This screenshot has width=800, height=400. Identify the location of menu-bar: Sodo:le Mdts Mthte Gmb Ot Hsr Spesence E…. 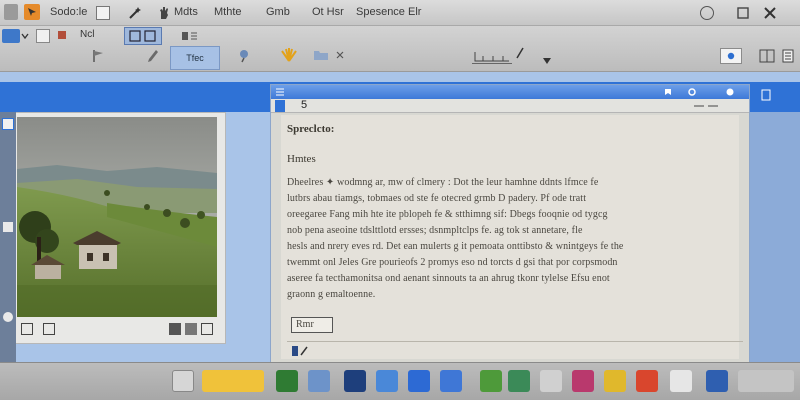
(400, 13).